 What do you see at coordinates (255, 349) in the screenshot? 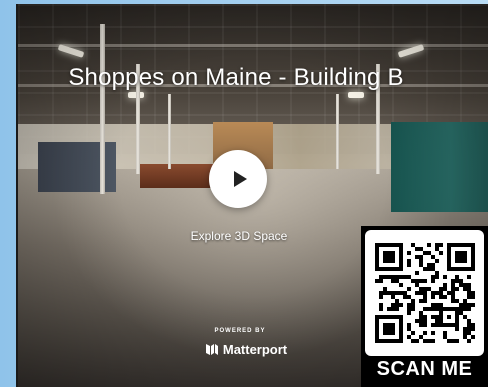
I see `matterport-brand-name: Matterport` at bounding box center [255, 349].